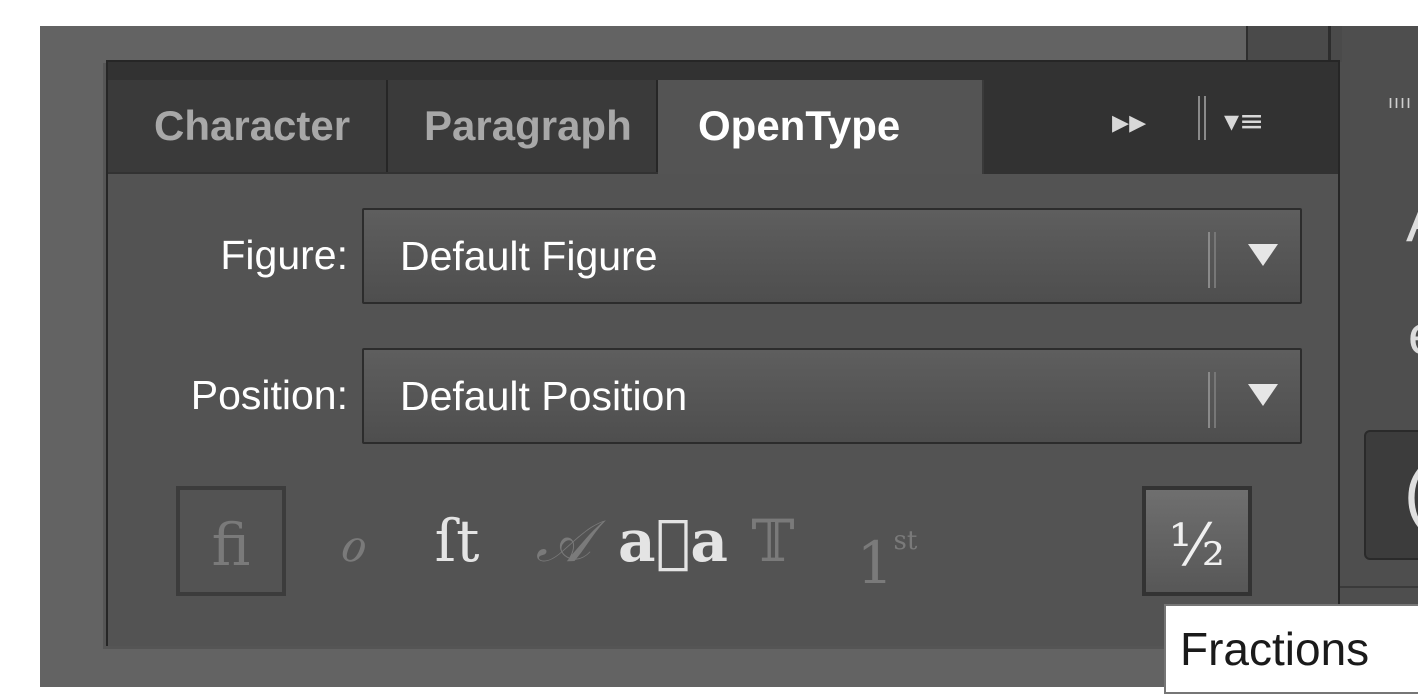 The image size is (1418, 694). What do you see at coordinates (1329, 44) in the screenshot?
I see `dock-separator` at bounding box center [1329, 44].